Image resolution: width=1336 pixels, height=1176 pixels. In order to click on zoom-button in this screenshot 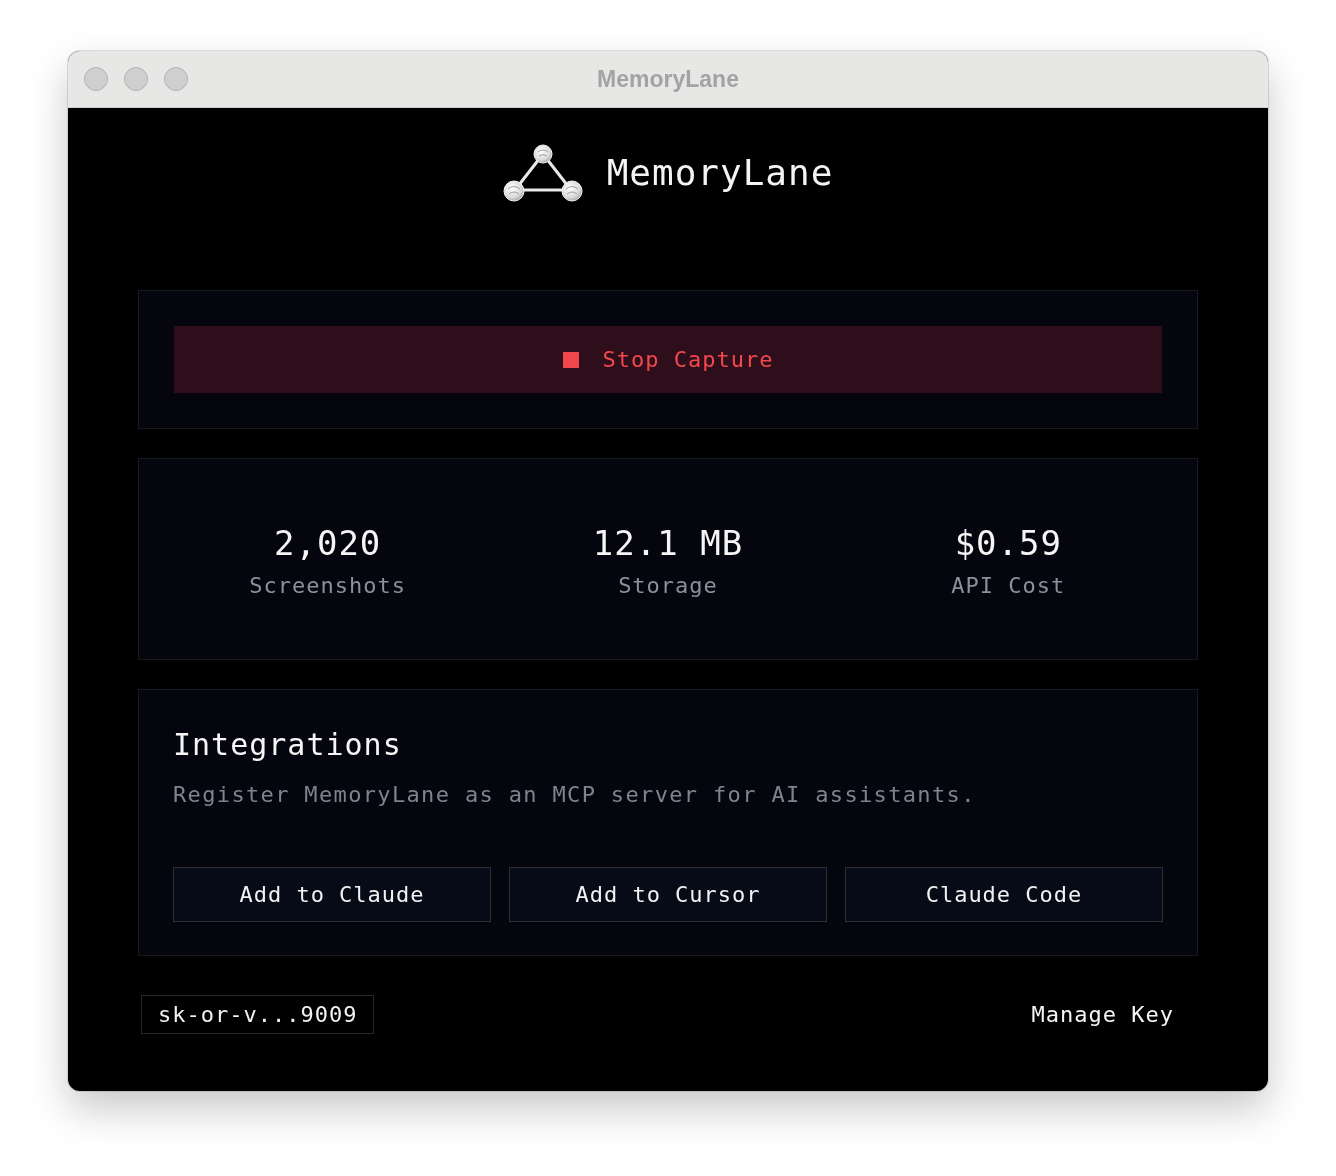, I will do `click(176, 79)`.